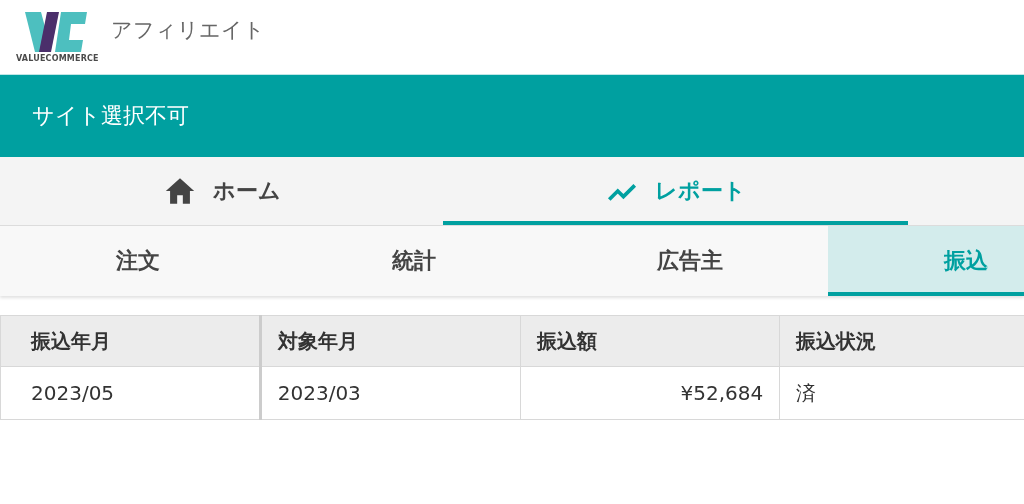  Describe the element at coordinates (650, 341) in the screenshot. I see `column-header: 振込額` at that location.